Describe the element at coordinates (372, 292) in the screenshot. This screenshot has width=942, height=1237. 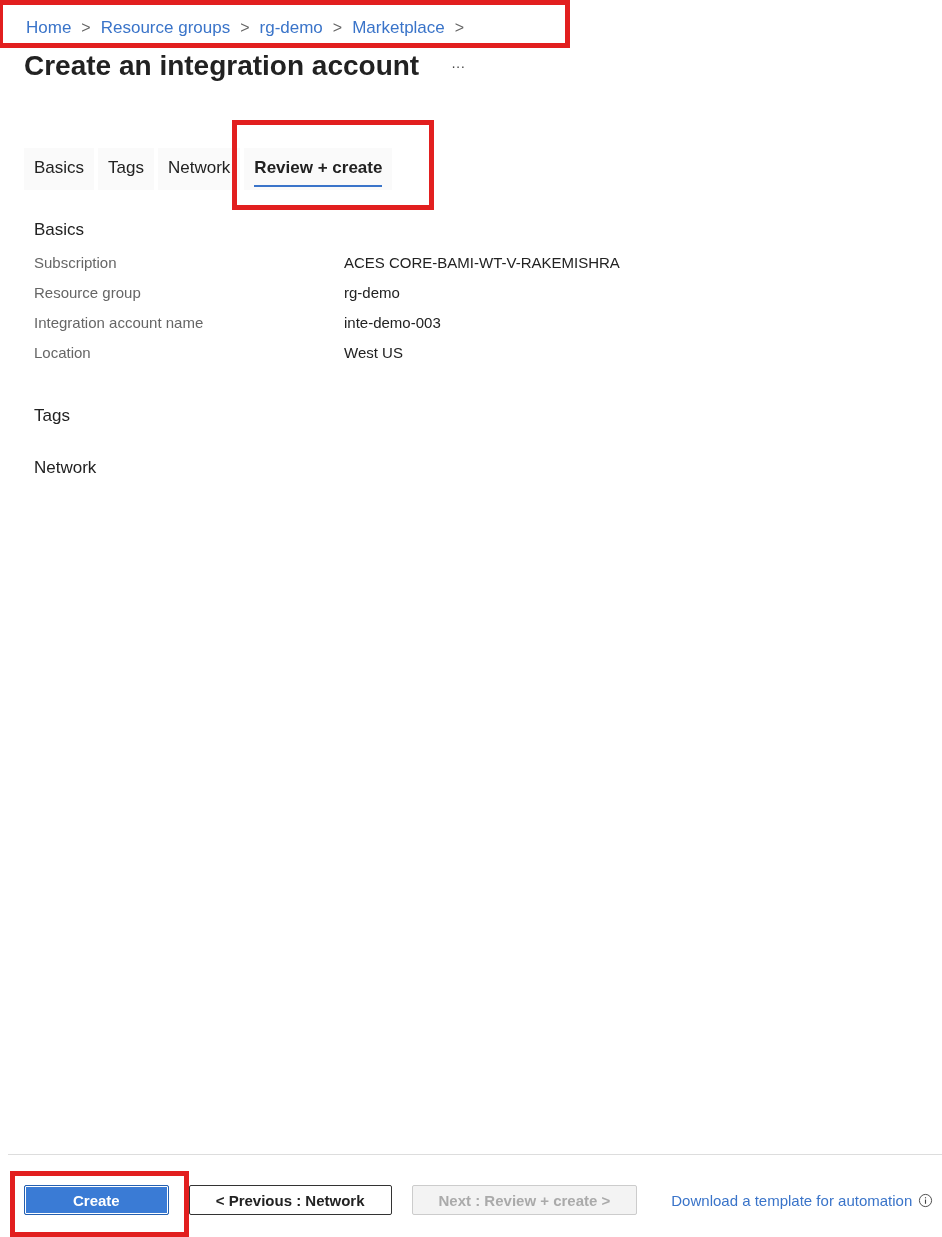
I see `field-value: rg-demo` at that location.